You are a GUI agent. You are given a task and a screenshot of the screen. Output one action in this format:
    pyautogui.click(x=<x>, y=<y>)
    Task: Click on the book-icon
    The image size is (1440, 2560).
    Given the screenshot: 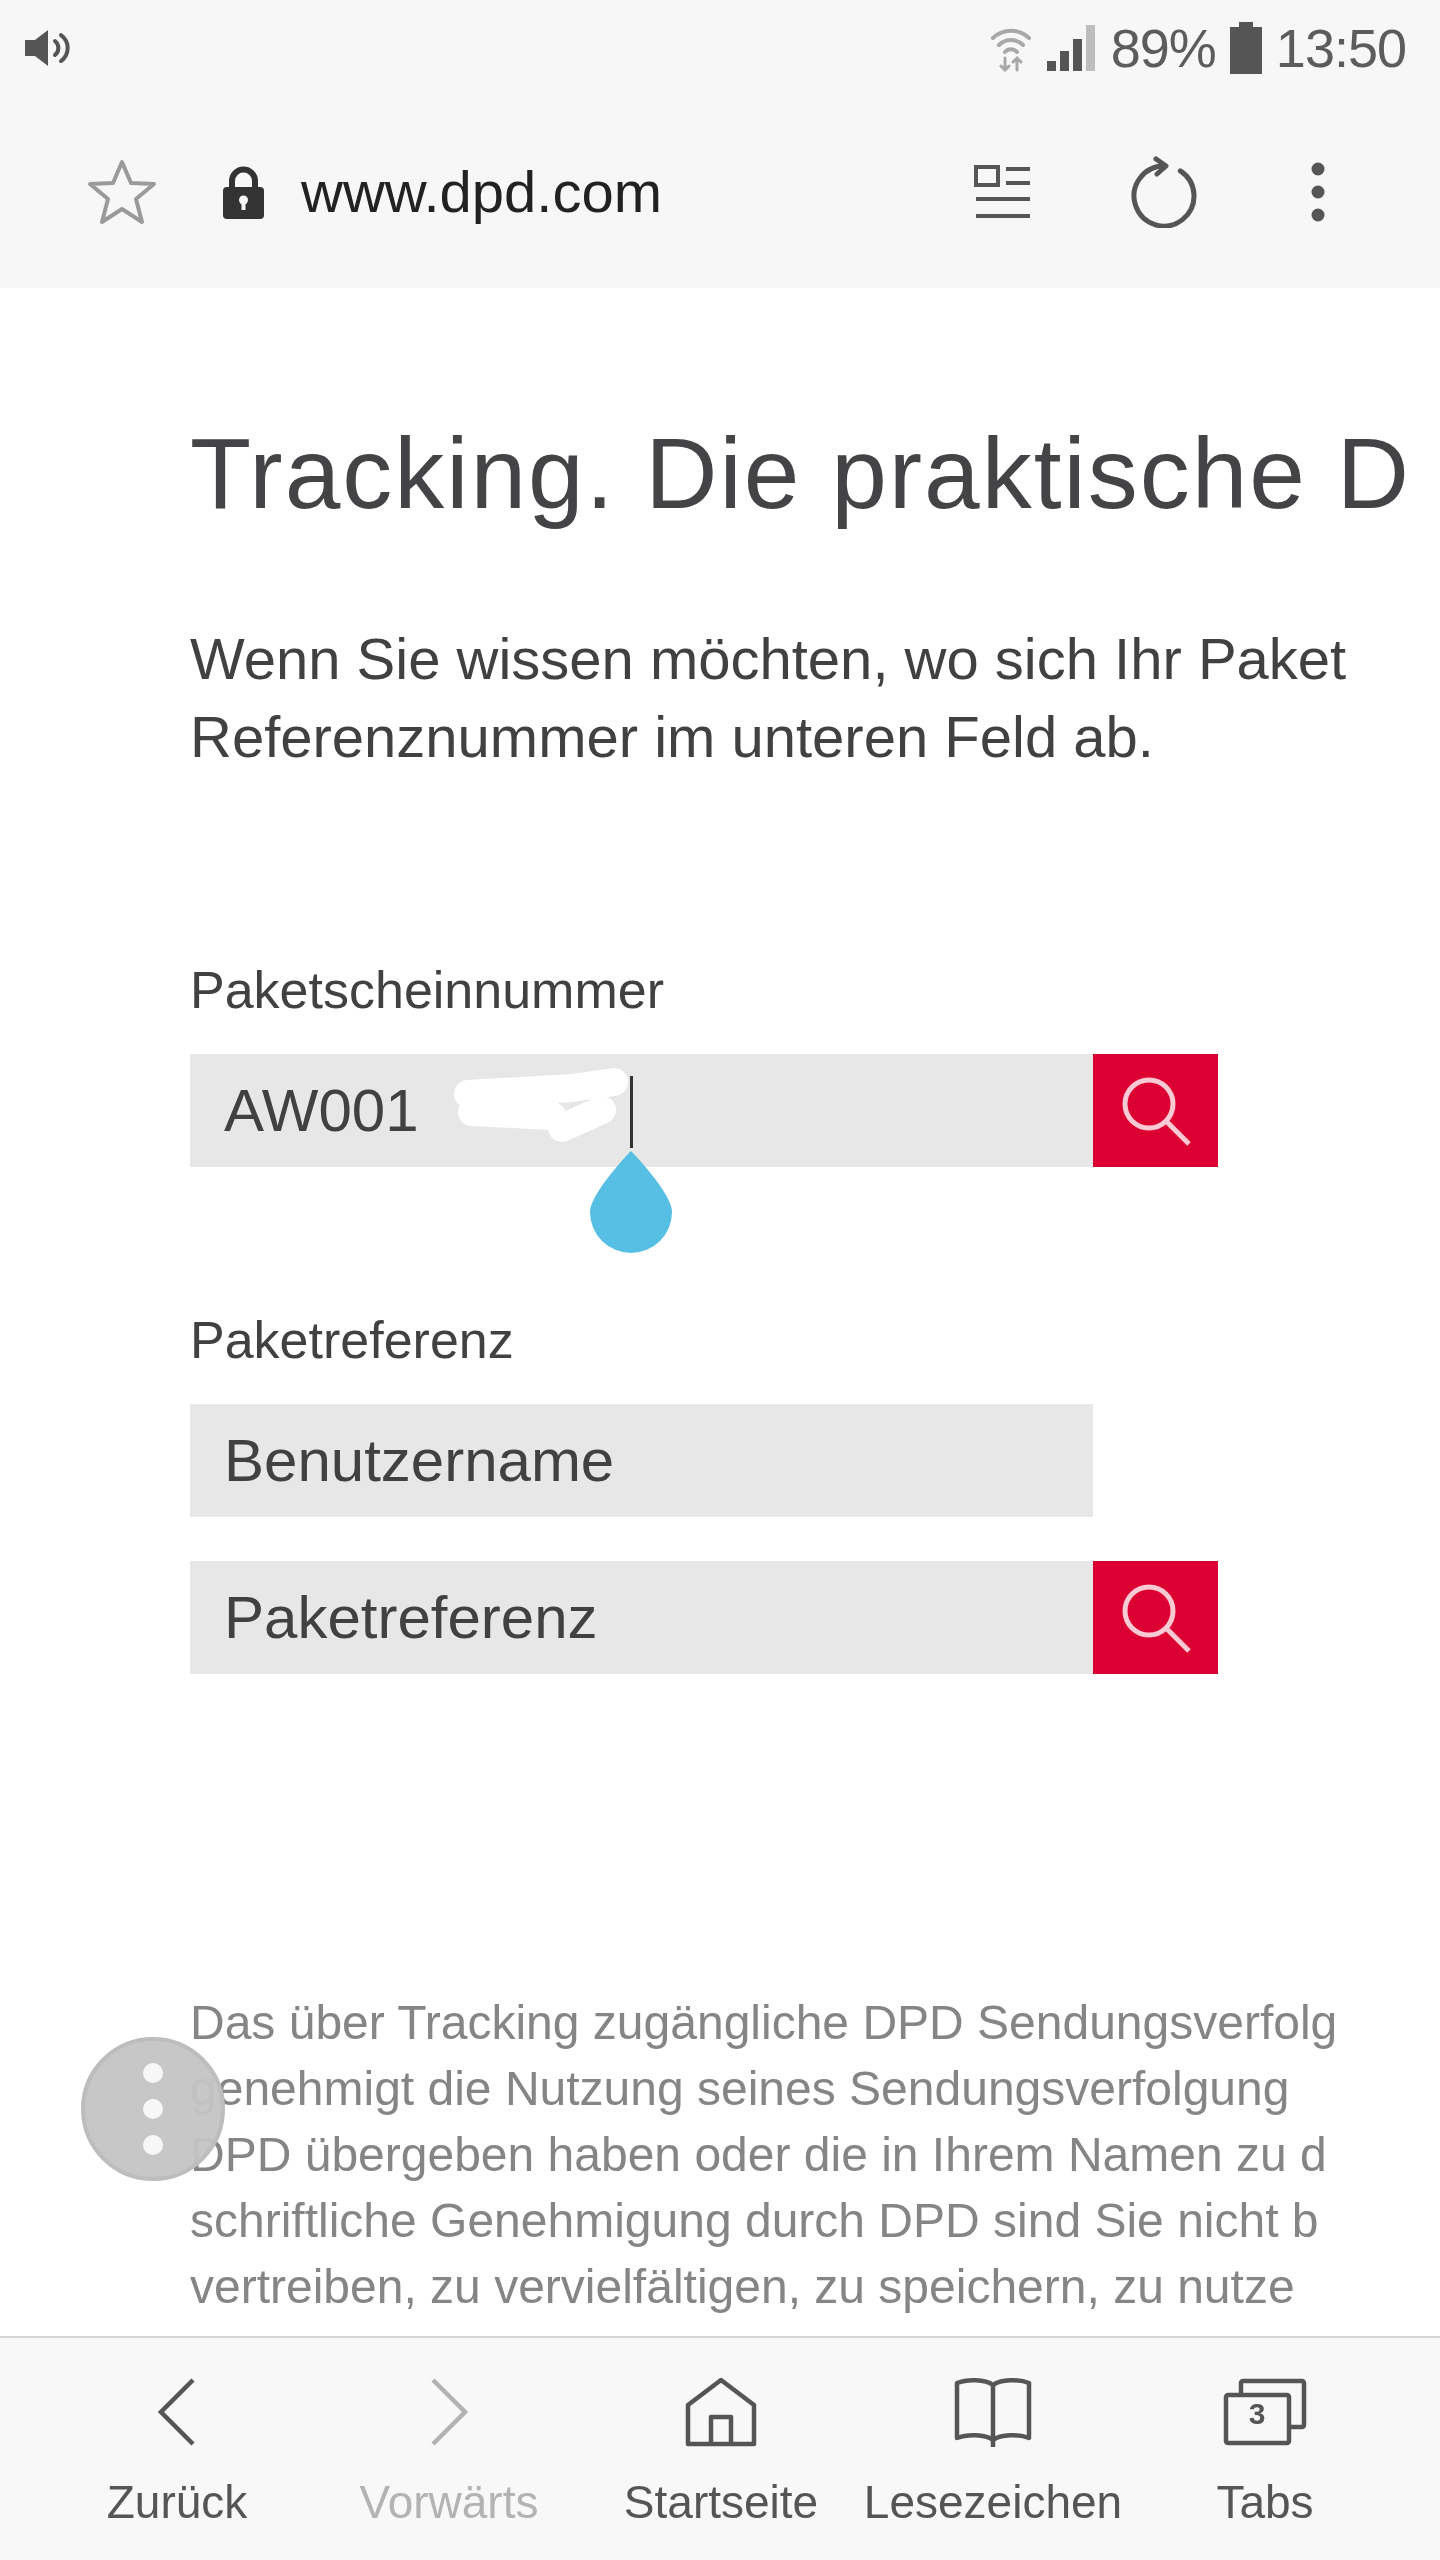 What is the action you would take?
    pyautogui.click(x=993, y=2412)
    